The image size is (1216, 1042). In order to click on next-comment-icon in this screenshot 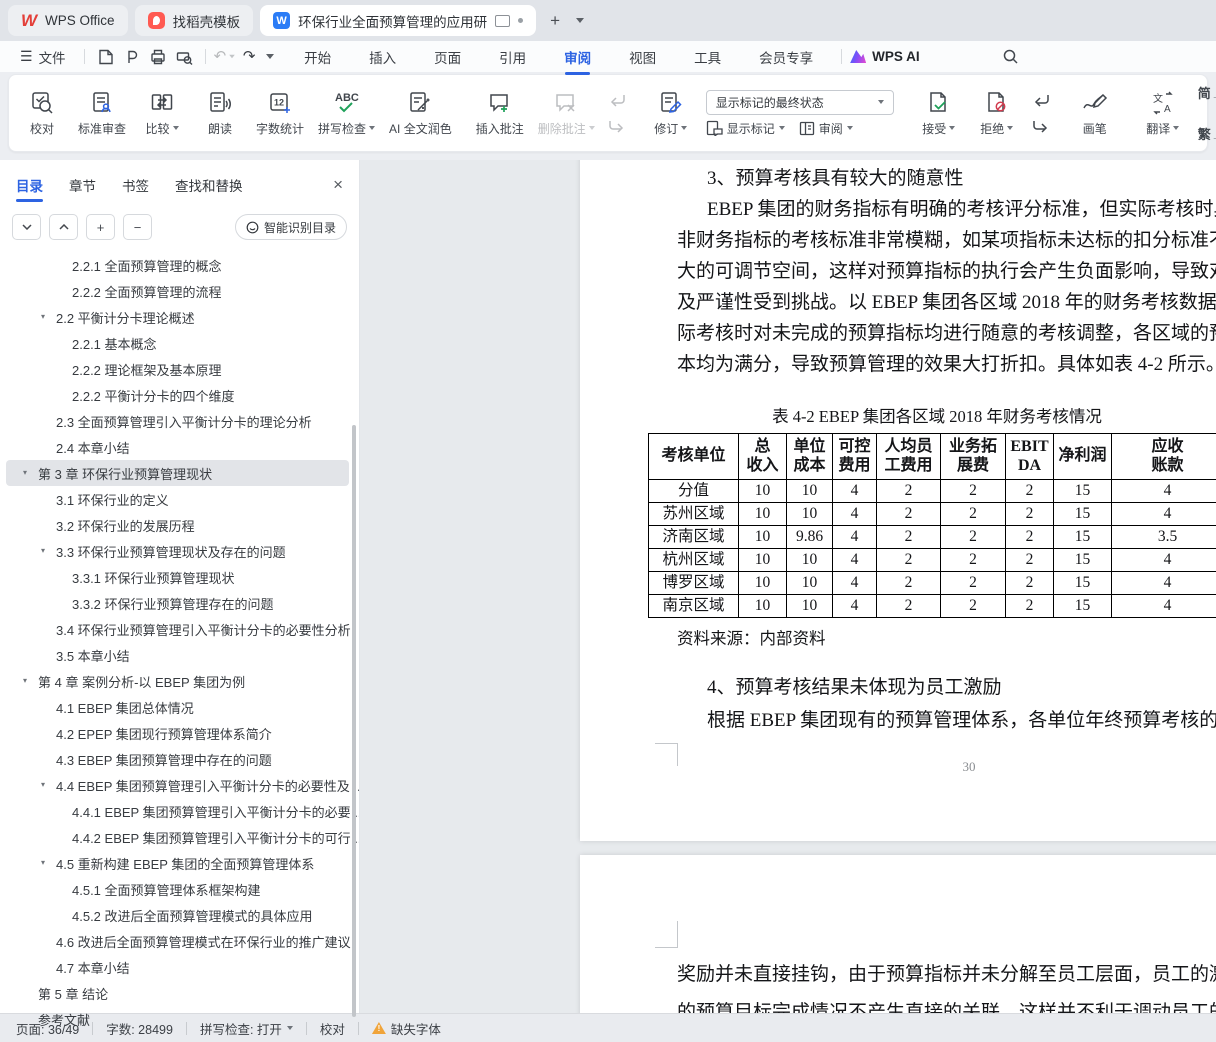, I will do `click(617, 126)`.